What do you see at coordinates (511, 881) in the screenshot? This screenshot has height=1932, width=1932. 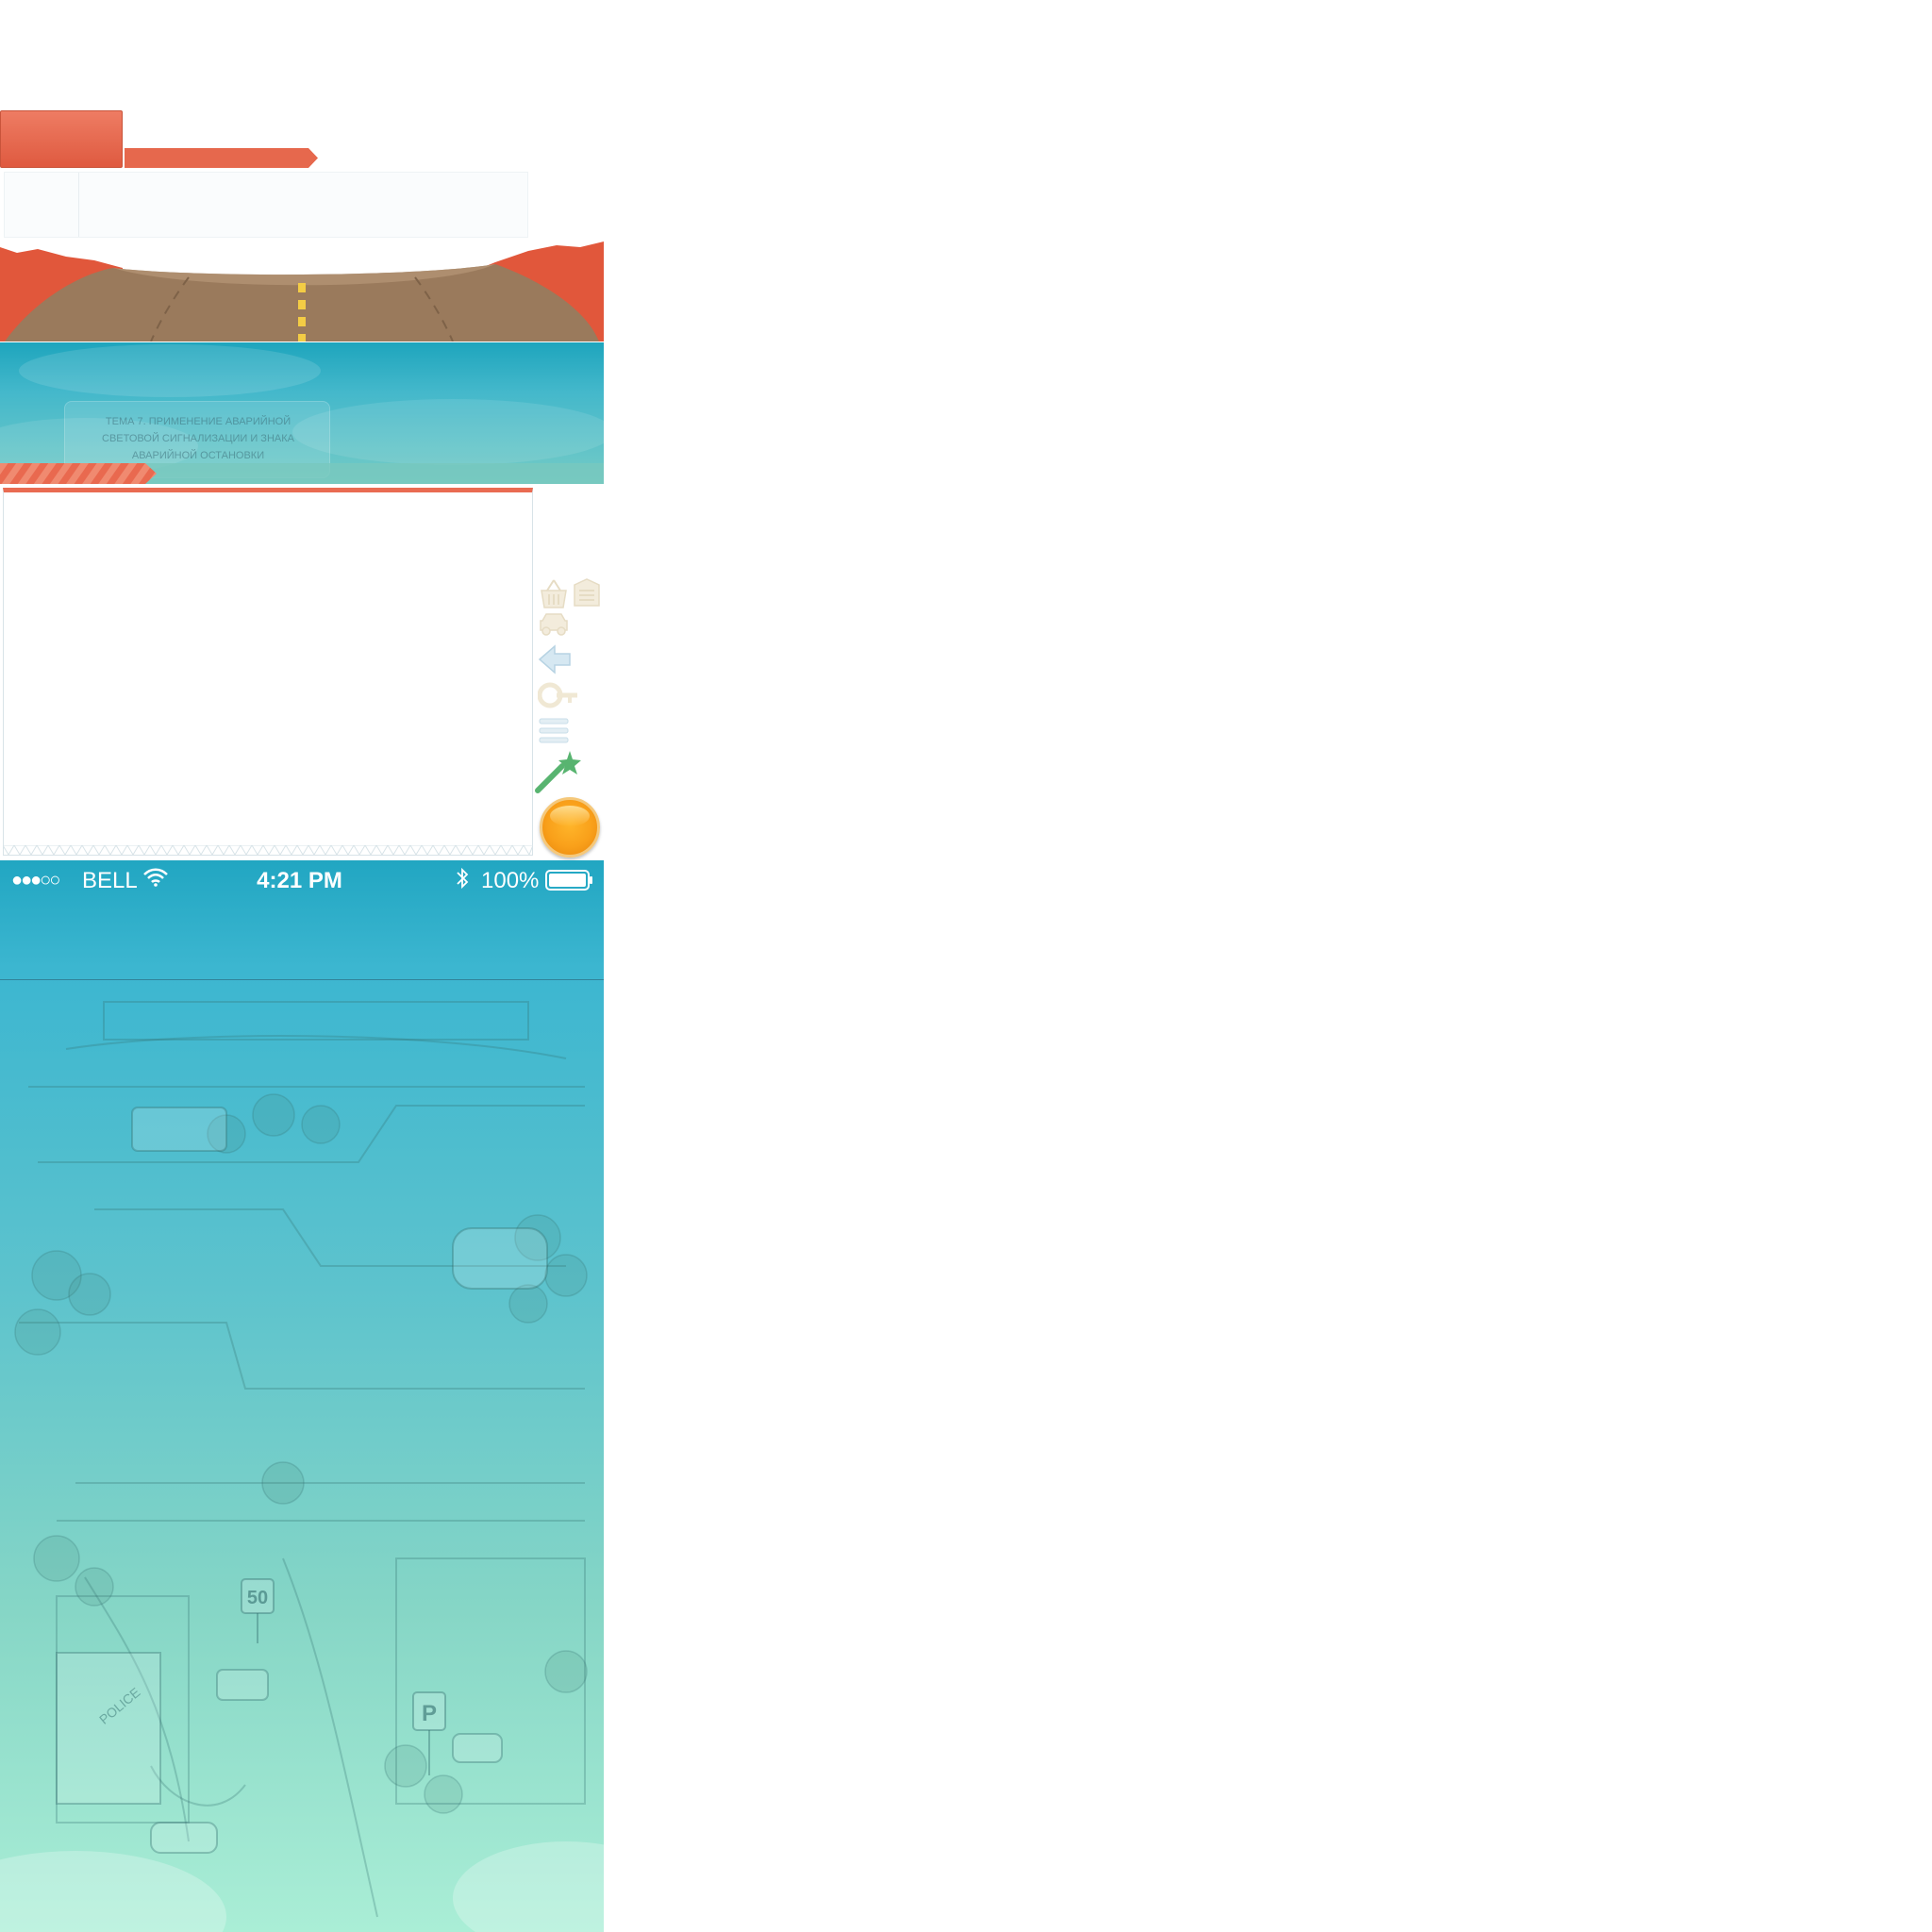 I see `battery-percent: 100%` at bounding box center [511, 881].